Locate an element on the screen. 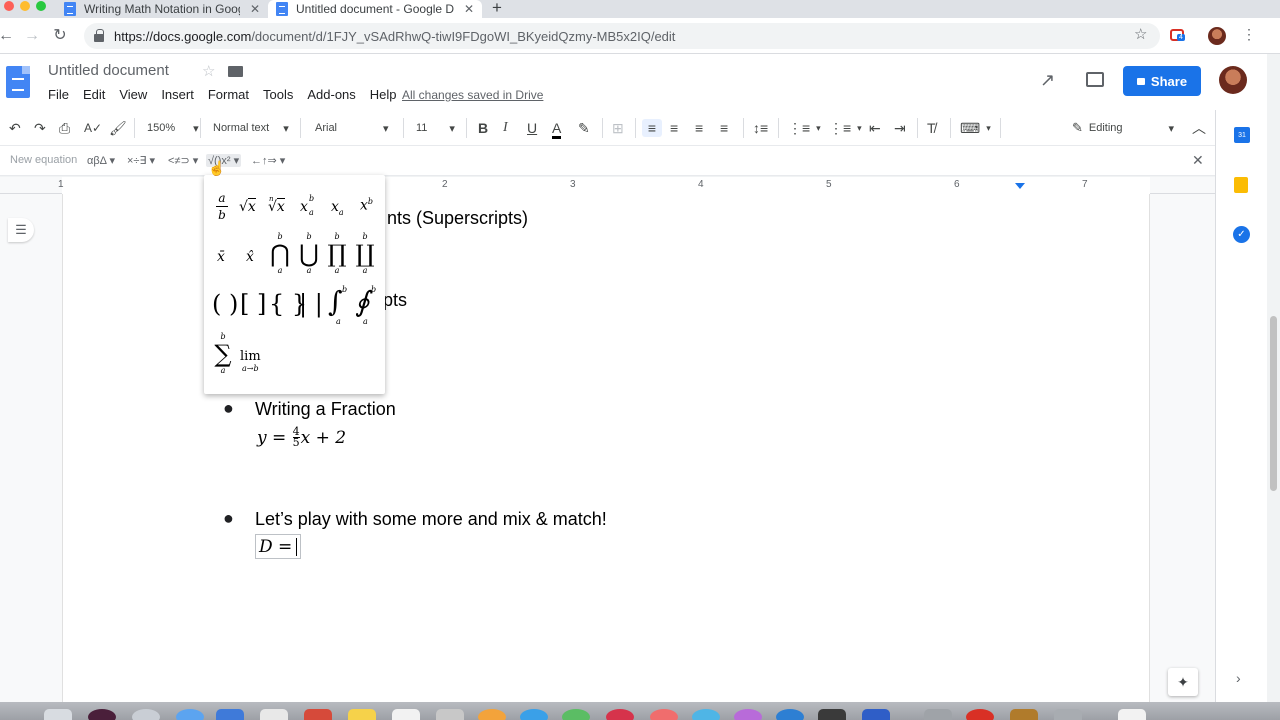 The width and height of the screenshot is (1280, 720). symbol-summation: b ∑ a is located at coordinates (223, 354).